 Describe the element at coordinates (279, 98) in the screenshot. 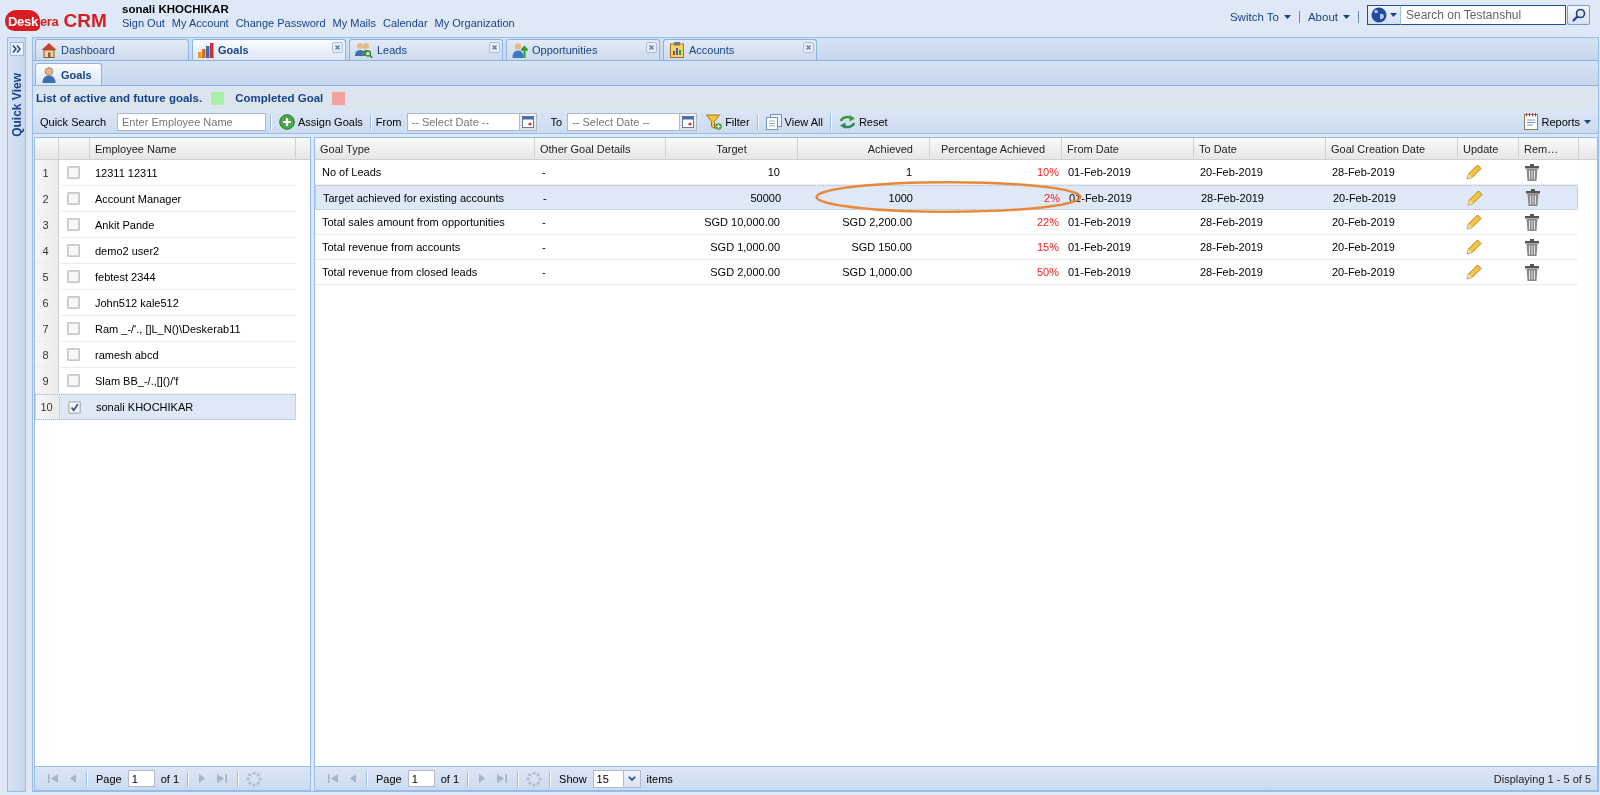

I see `legend-label: Completed Goal` at that location.